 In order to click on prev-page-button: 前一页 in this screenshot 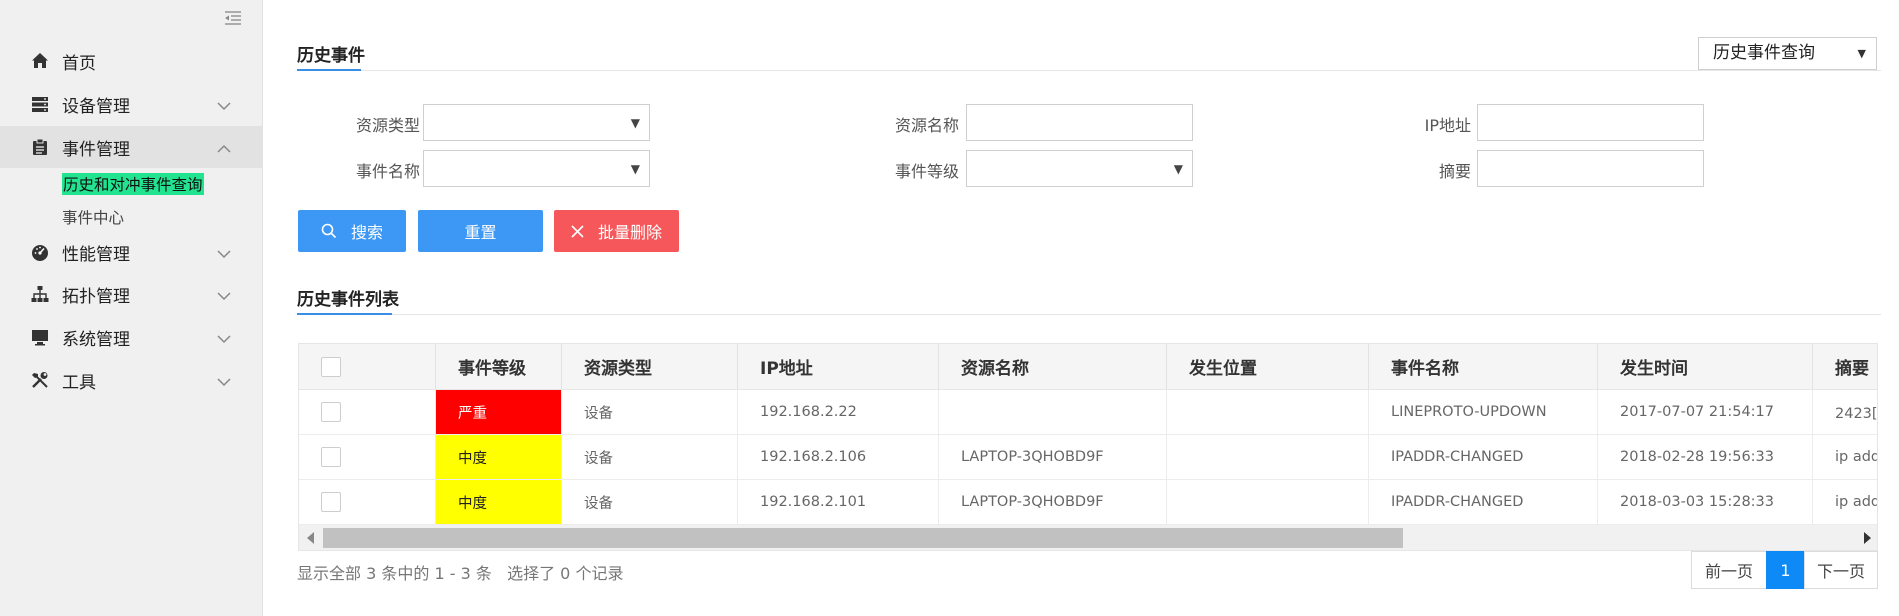, I will do `click(1729, 570)`.